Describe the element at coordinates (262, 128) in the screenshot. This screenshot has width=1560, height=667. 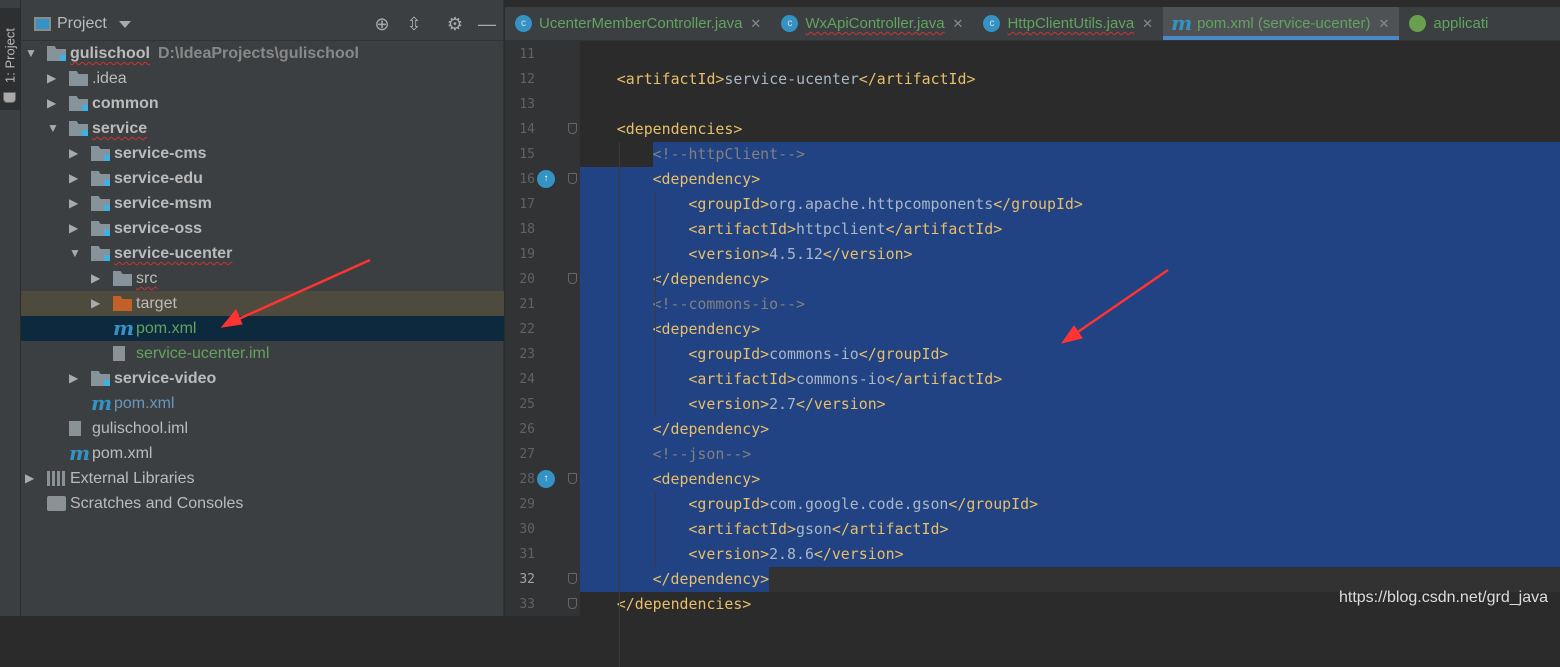
I see `tree-item: ▼ service` at that location.